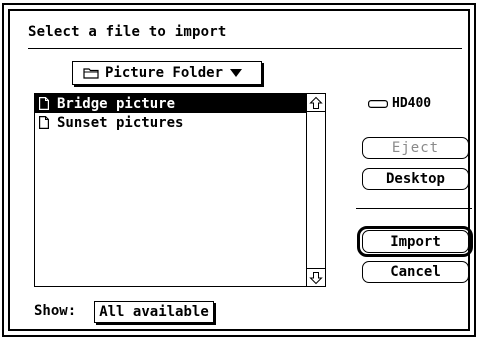  I want to click on volume-name: HD400, so click(399, 103).